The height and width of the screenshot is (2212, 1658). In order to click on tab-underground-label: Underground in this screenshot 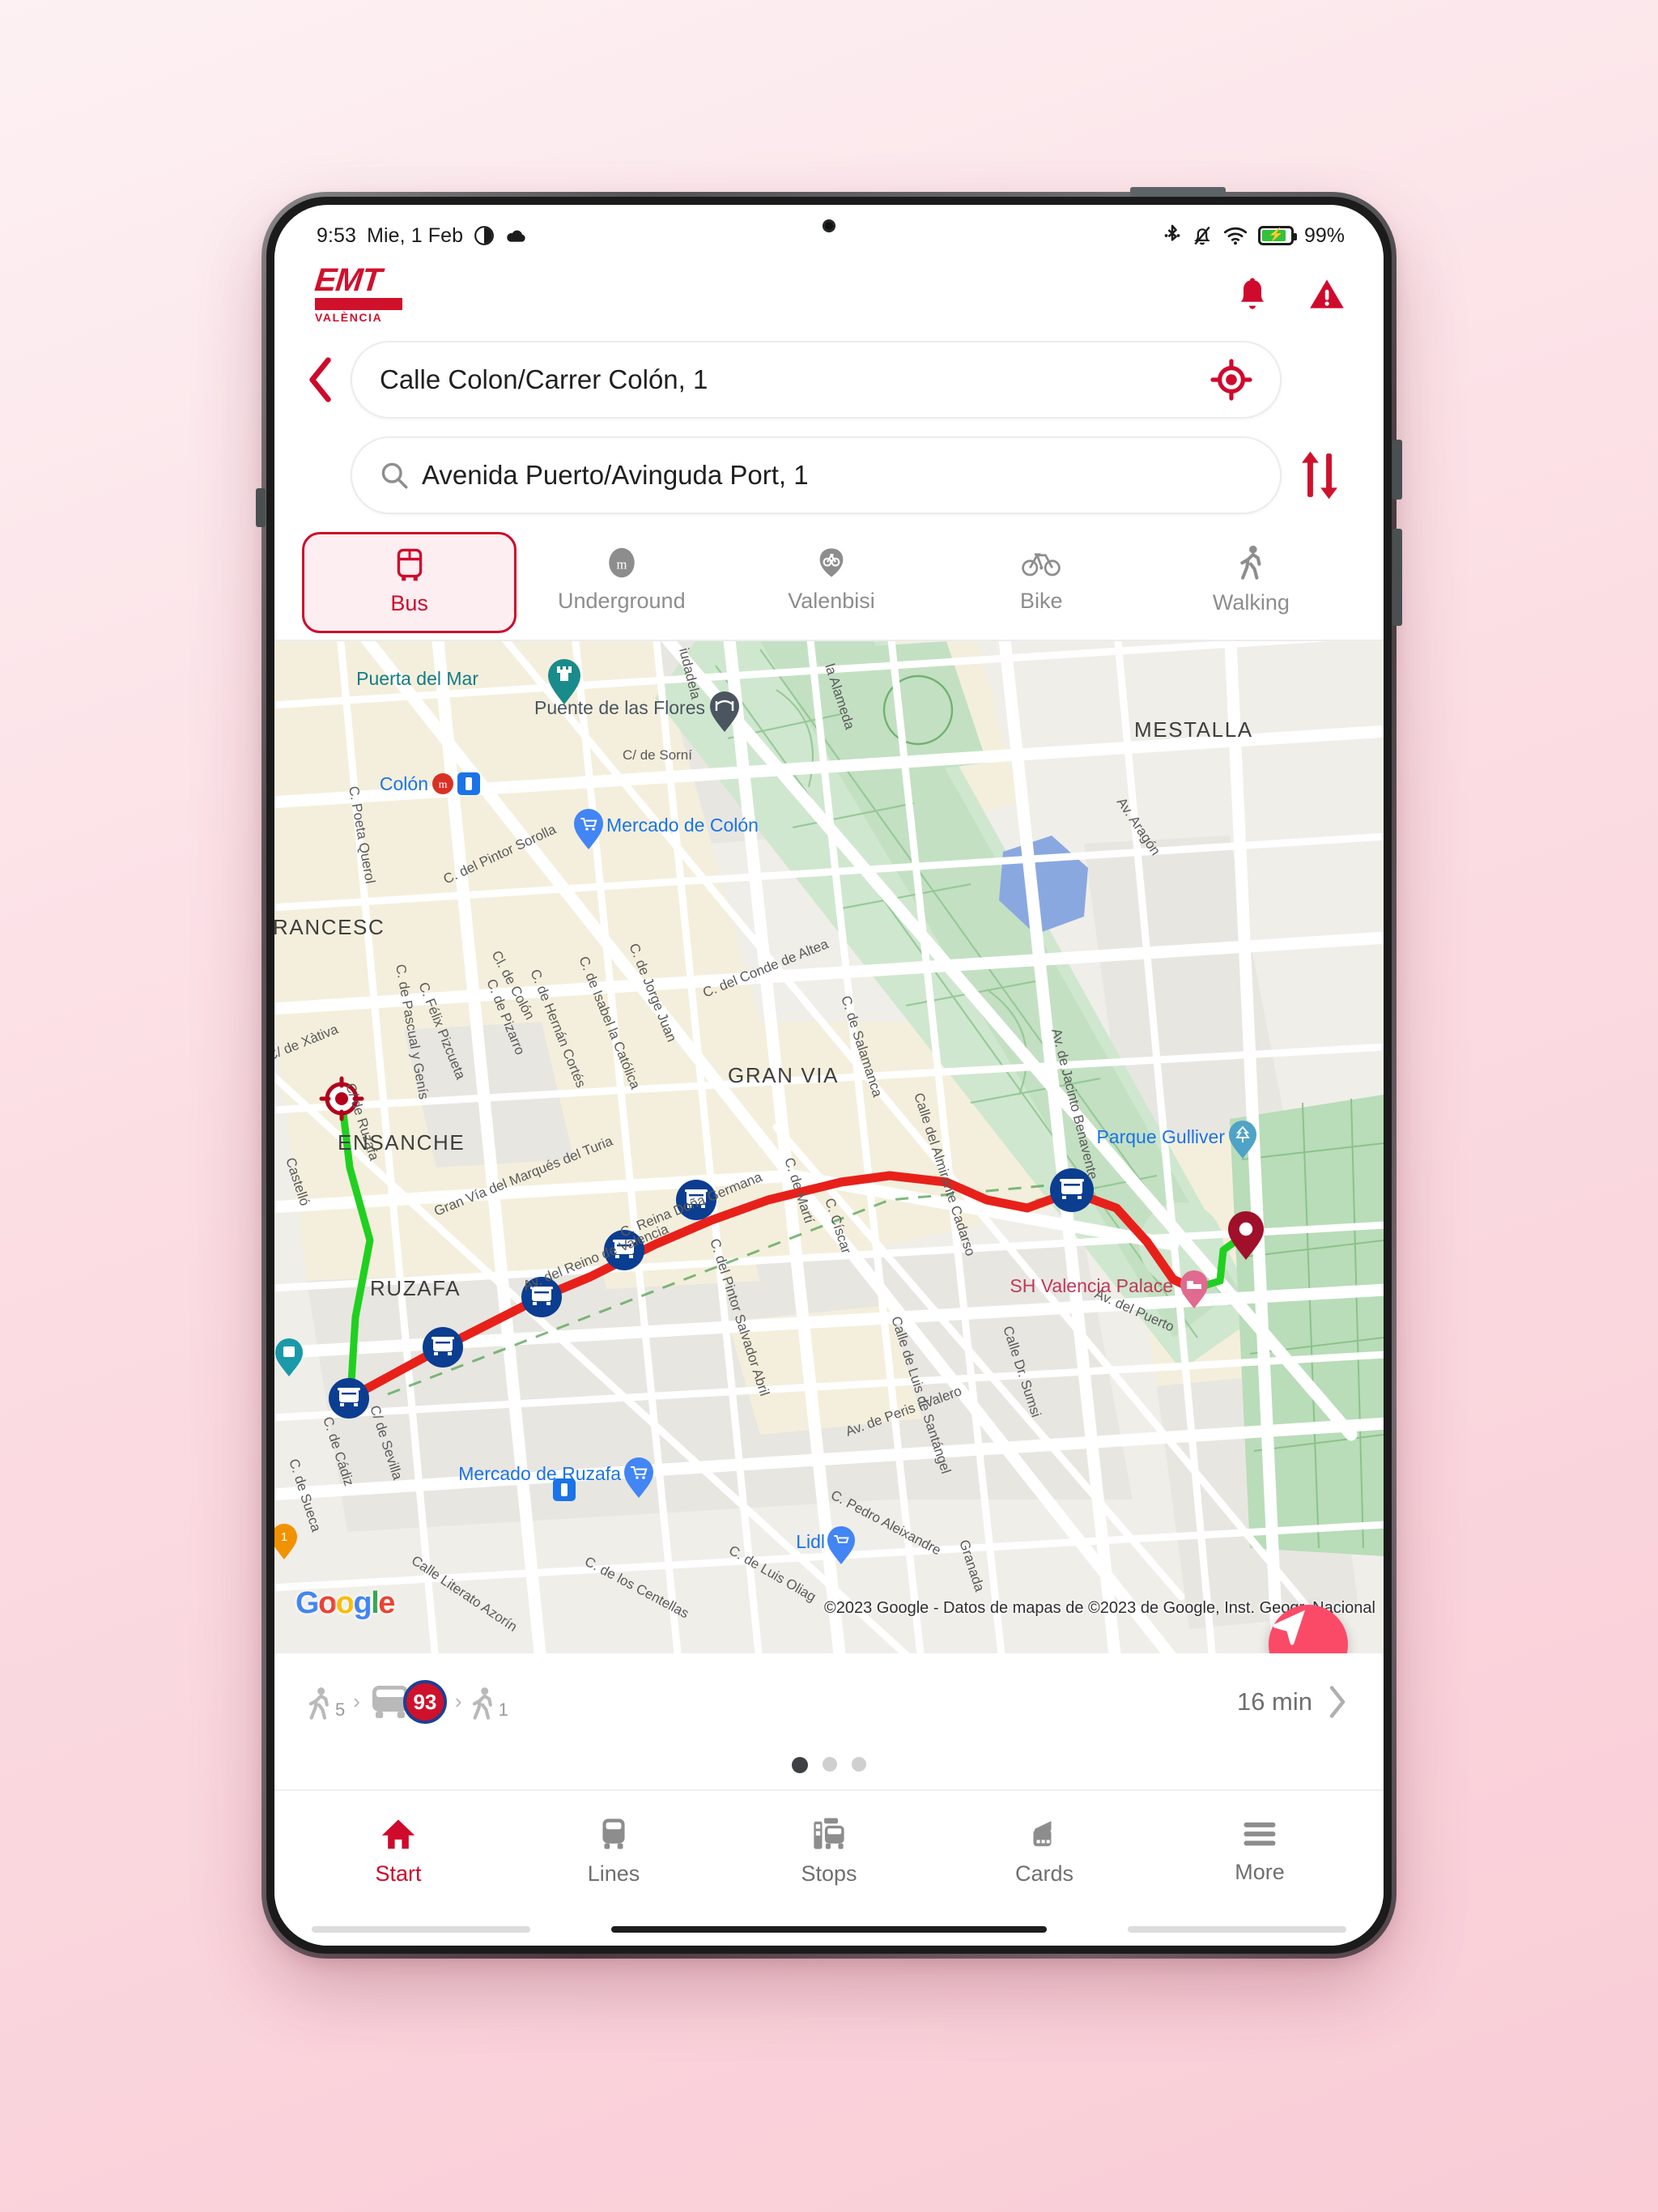, I will do `click(621, 601)`.